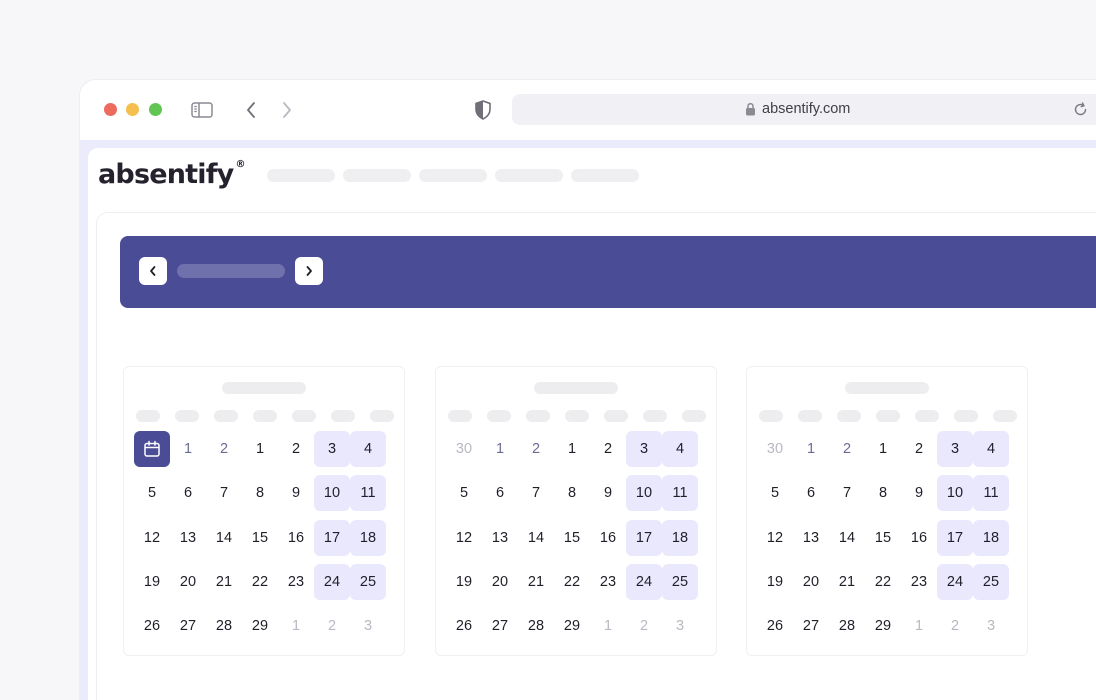 The height and width of the screenshot is (700, 1096). I want to click on today-marker, so click(152, 449).